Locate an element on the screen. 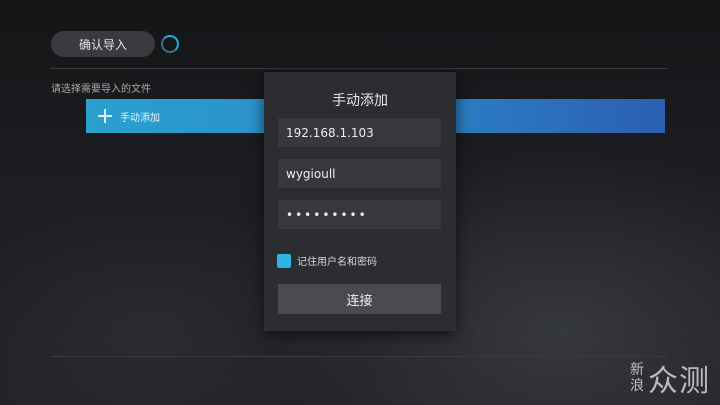 This screenshot has width=720, height=405. ip-address-value: 192.168.1.103 is located at coordinates (330, 132).